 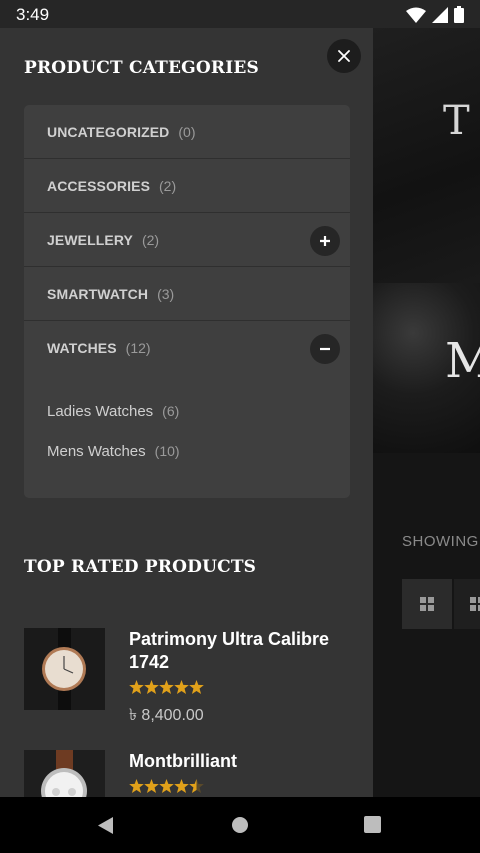 I want to click on category-name: ACCESSORIES, so click(x=99, y=185).